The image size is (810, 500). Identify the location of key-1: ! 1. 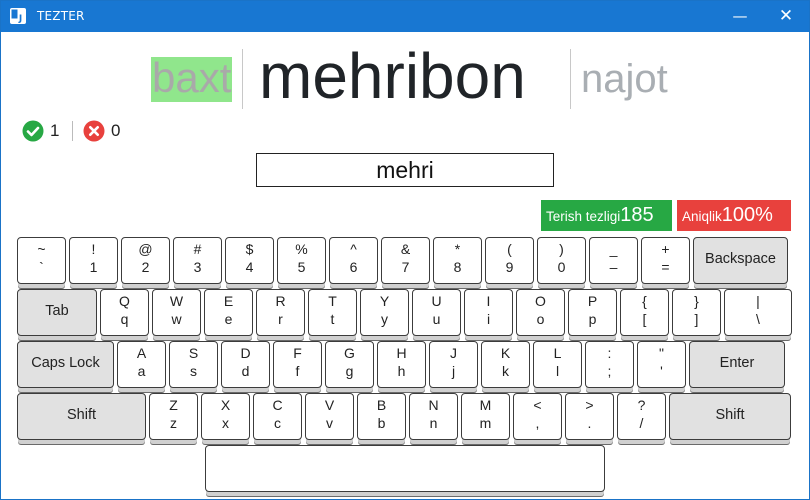
(93, 260).